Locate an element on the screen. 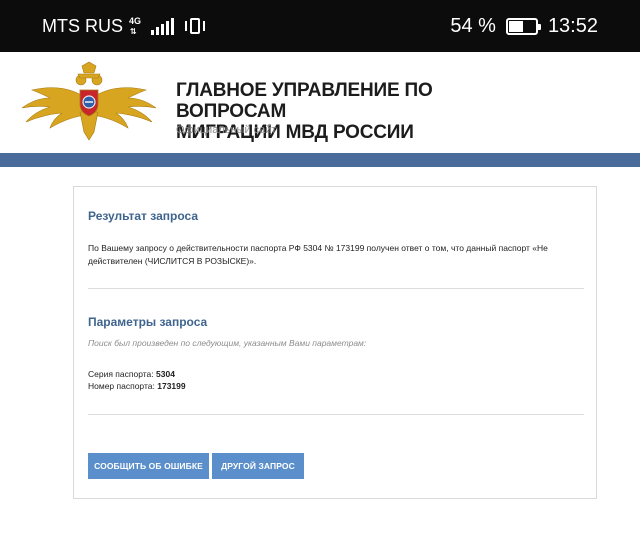 Image resolution: width=640 pixels, height=558 pixels. battery-percent: 54 % is located at coordinates (473, 25).